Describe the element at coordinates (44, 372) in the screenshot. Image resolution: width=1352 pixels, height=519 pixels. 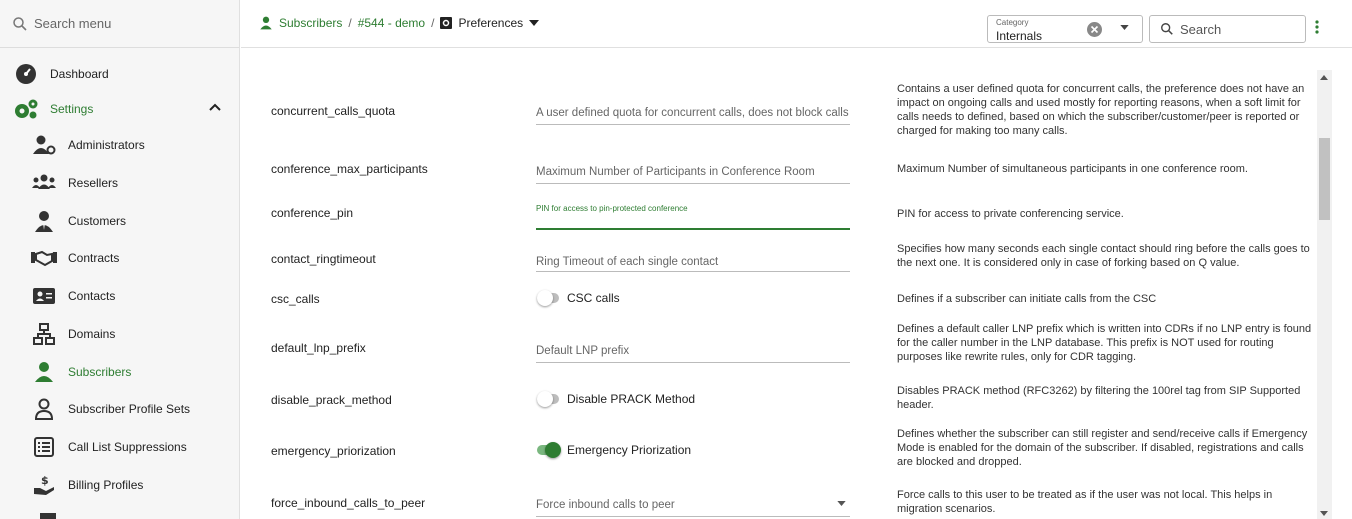
I see `subscriber-user-icon` at that location.